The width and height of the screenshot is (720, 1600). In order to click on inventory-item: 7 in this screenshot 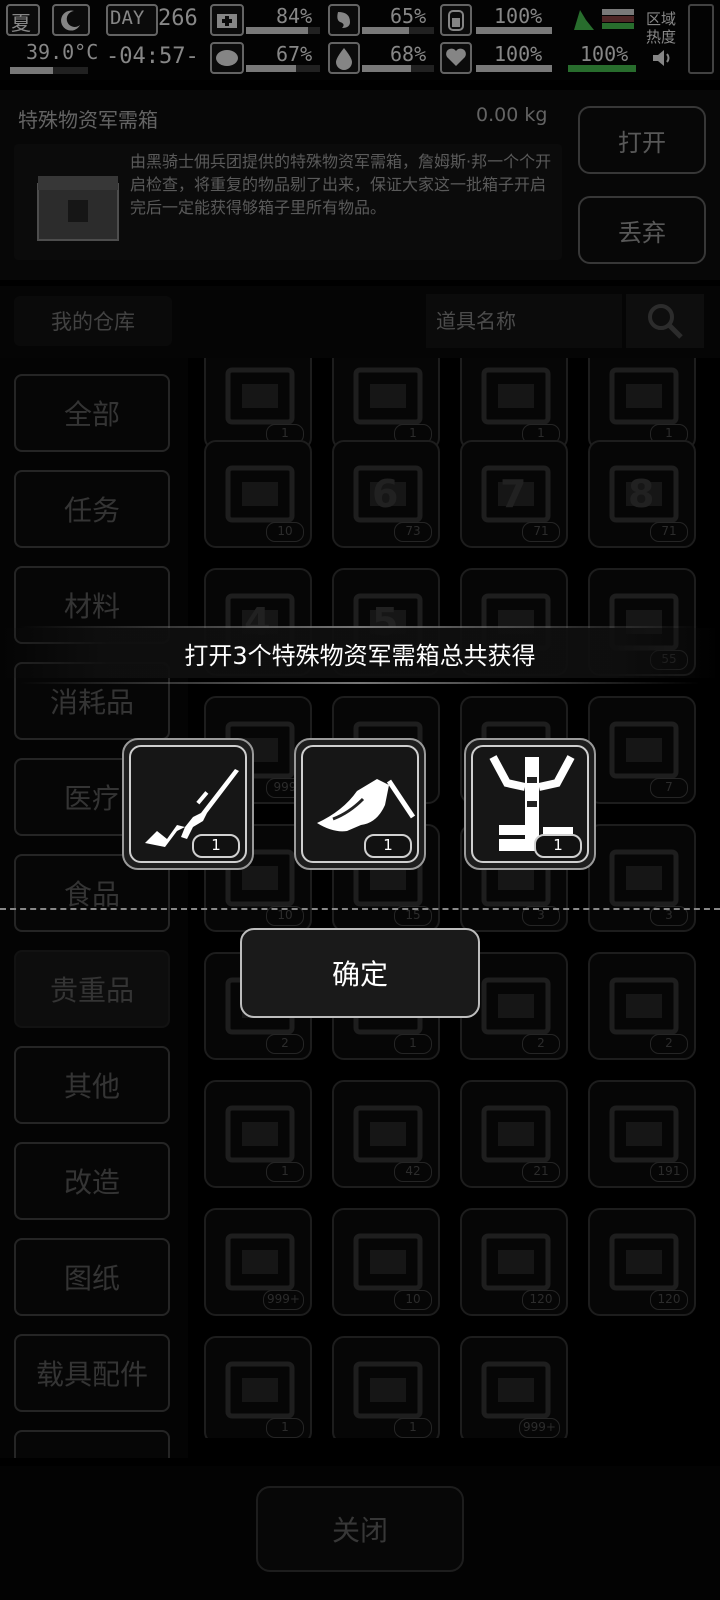, I will do `click(642, 750)`.